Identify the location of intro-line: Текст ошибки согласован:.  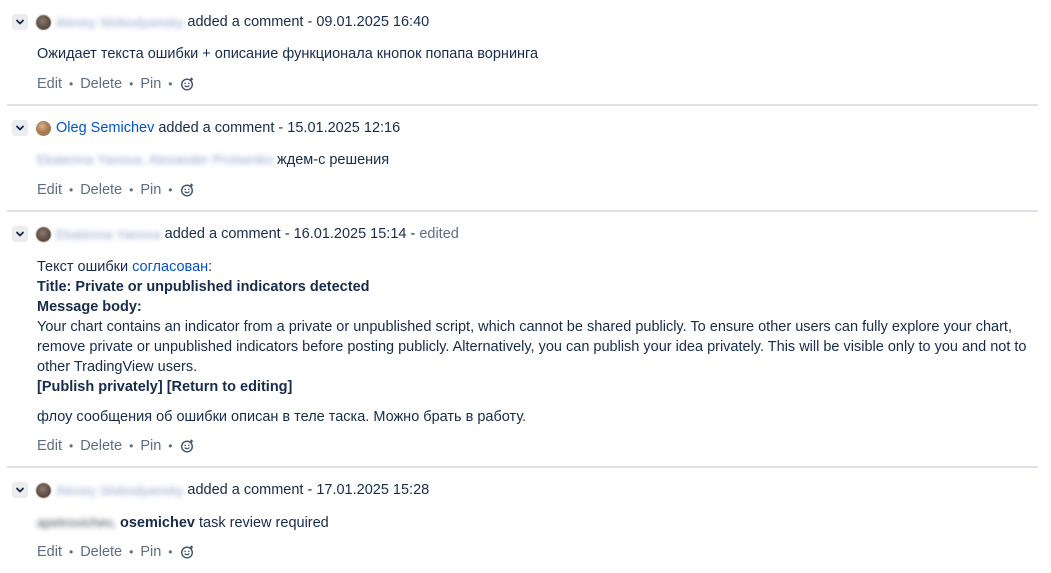
(537, 267).